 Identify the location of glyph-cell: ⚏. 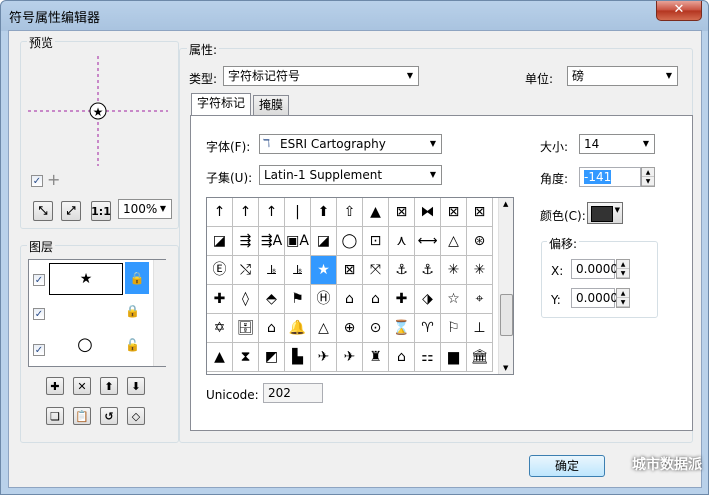
(428, 357).